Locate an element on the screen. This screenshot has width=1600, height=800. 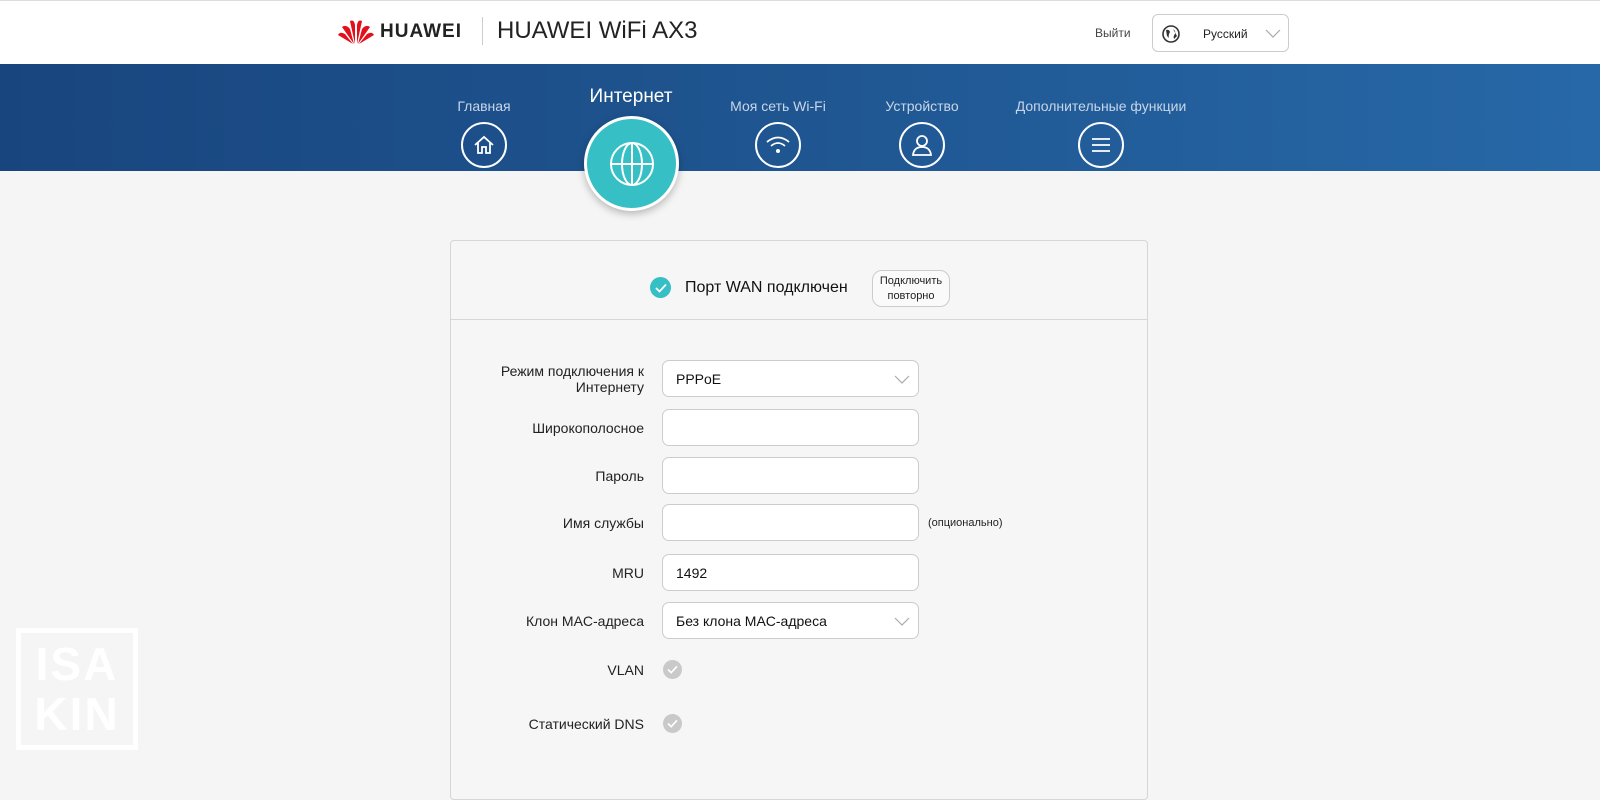
watermark-line1: ISA is located at coordinates (77, 664).